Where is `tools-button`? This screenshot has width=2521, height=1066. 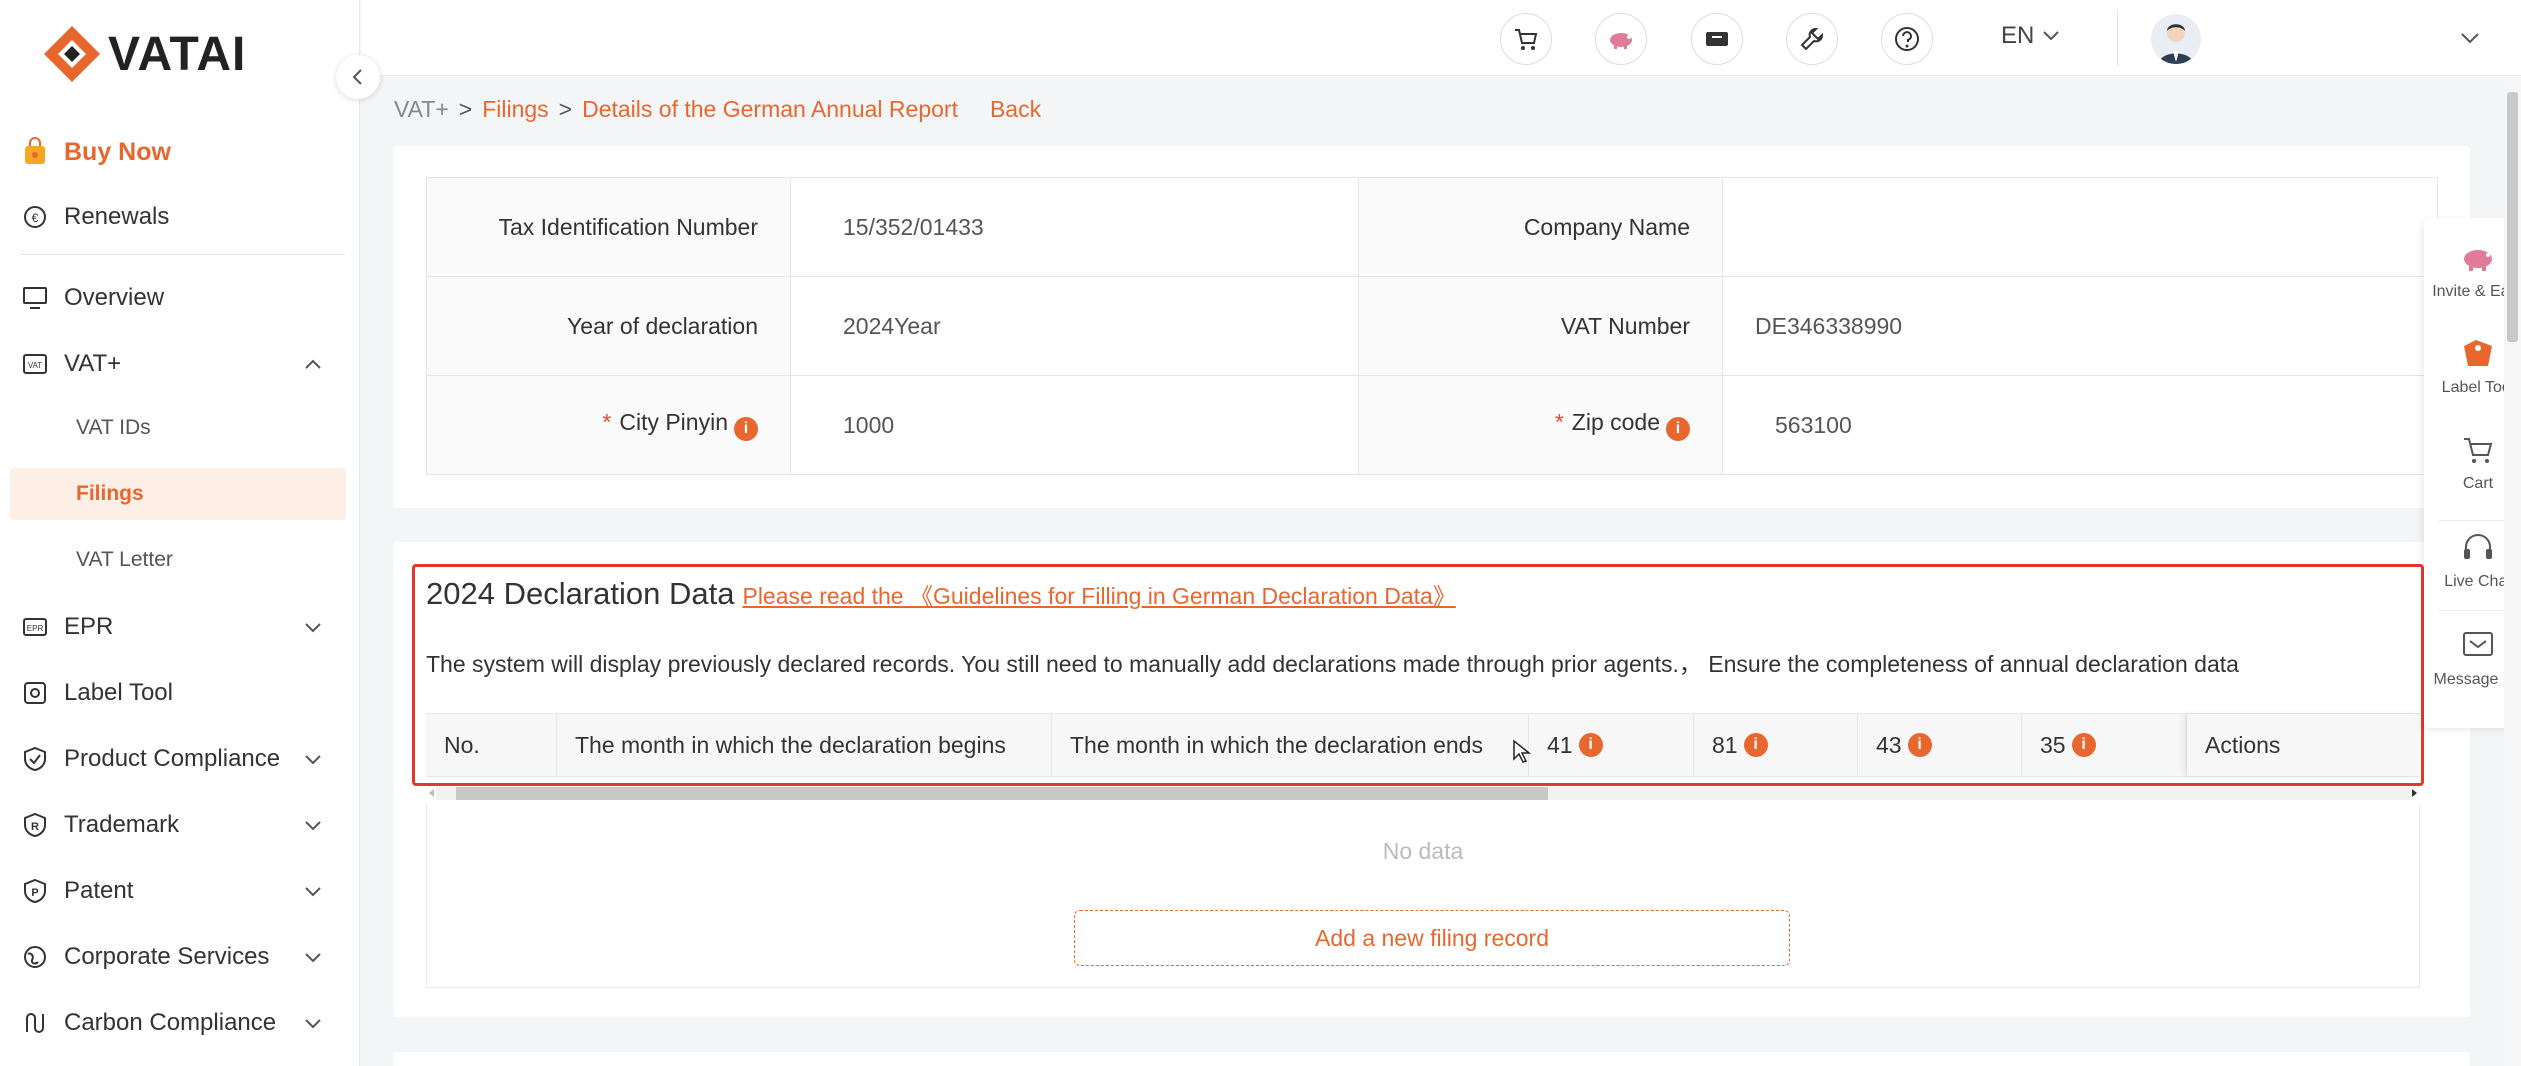 tools-button is located at coordinates (1812, 39).